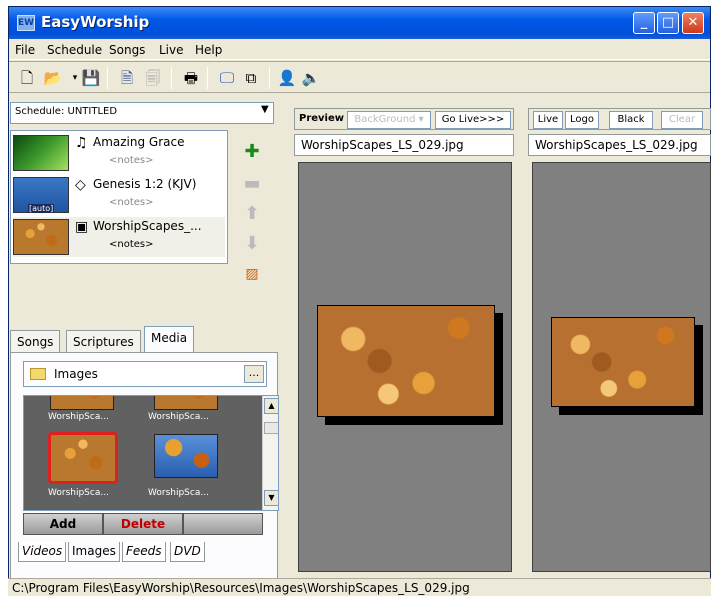 This screenshot has width=711, height=596. I want to click on scroll-thumb, so click(271, 428).